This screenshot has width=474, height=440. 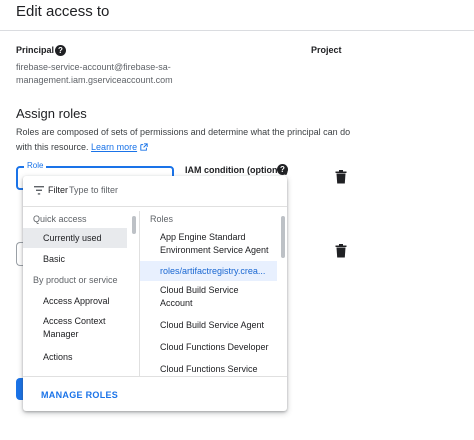 I want to click on role-item-label-line2: Environment Service Agent, so click(x=214, y=250).